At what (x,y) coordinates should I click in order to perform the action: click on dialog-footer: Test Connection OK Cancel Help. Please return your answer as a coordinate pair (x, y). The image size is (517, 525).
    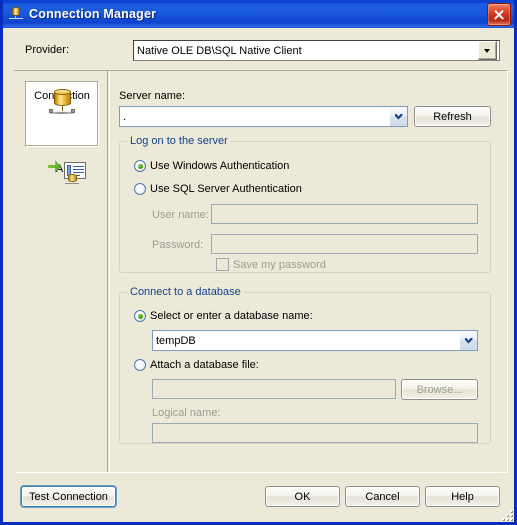
    Looking at the image, I should click on (258, 497).